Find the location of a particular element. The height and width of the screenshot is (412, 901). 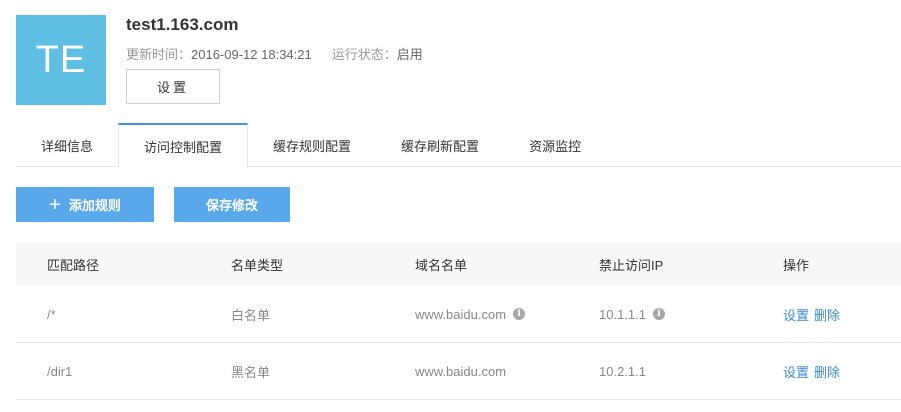

cell-domains: www.baidu.com i is located at coordinates (476, 314).